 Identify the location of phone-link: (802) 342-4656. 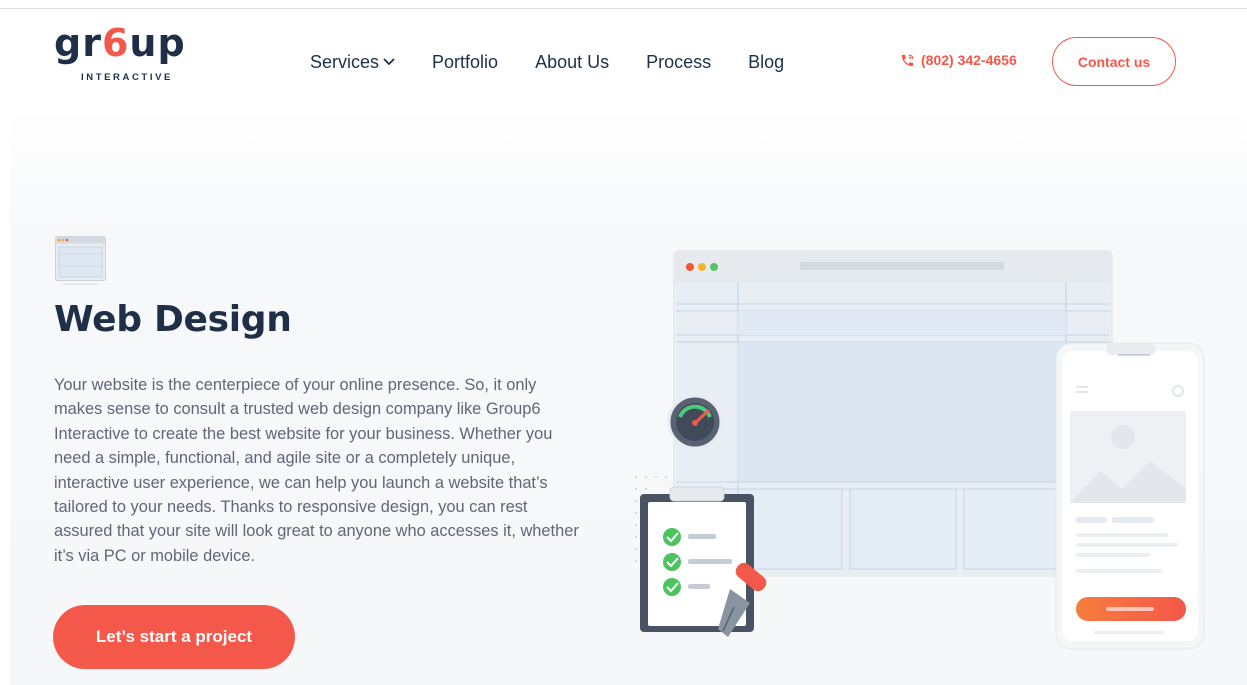
(958, 60).